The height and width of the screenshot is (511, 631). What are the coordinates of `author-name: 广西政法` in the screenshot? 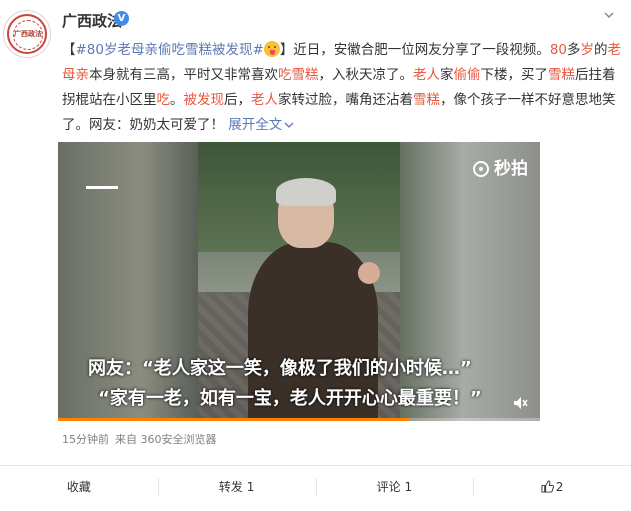 It's located at (92, 20).